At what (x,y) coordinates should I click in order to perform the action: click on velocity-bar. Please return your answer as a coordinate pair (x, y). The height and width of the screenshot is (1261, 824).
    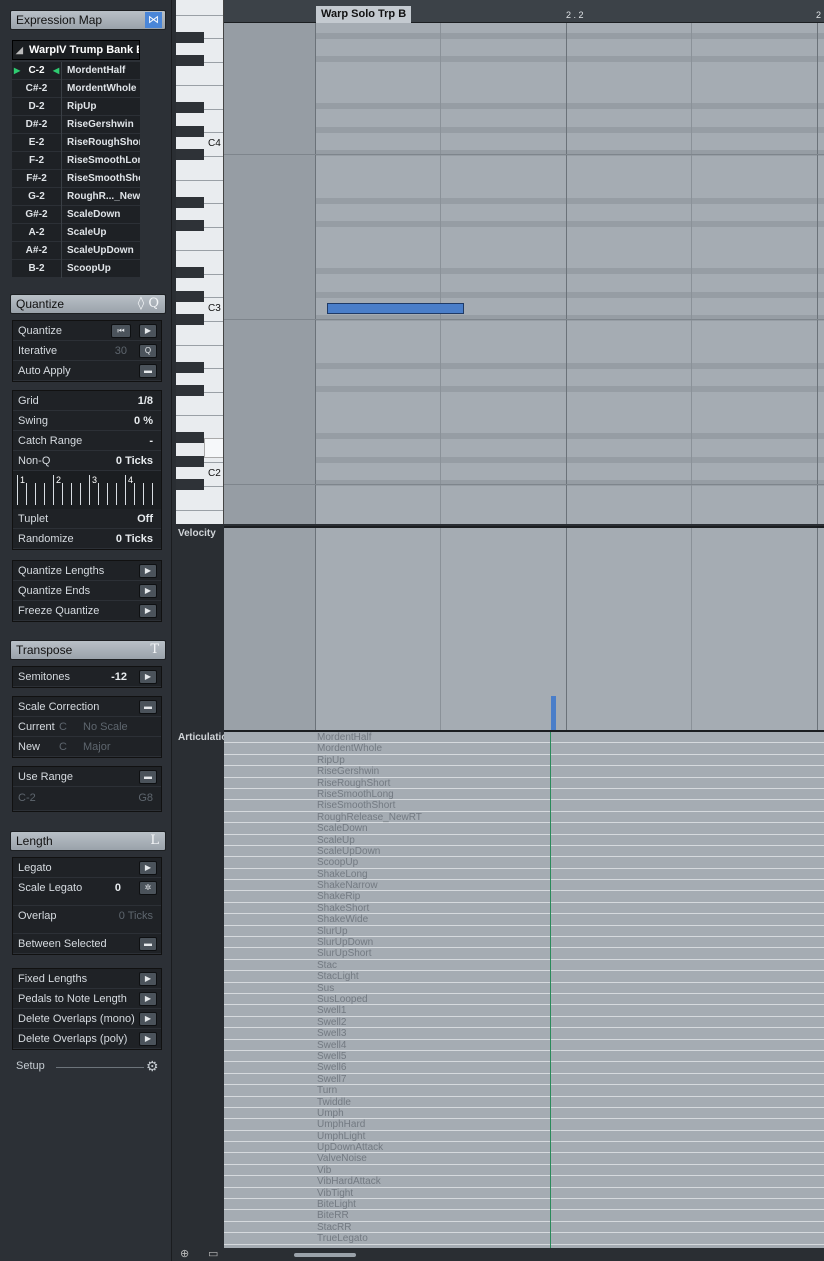
    Looking at the image, I should click on (553, 714).